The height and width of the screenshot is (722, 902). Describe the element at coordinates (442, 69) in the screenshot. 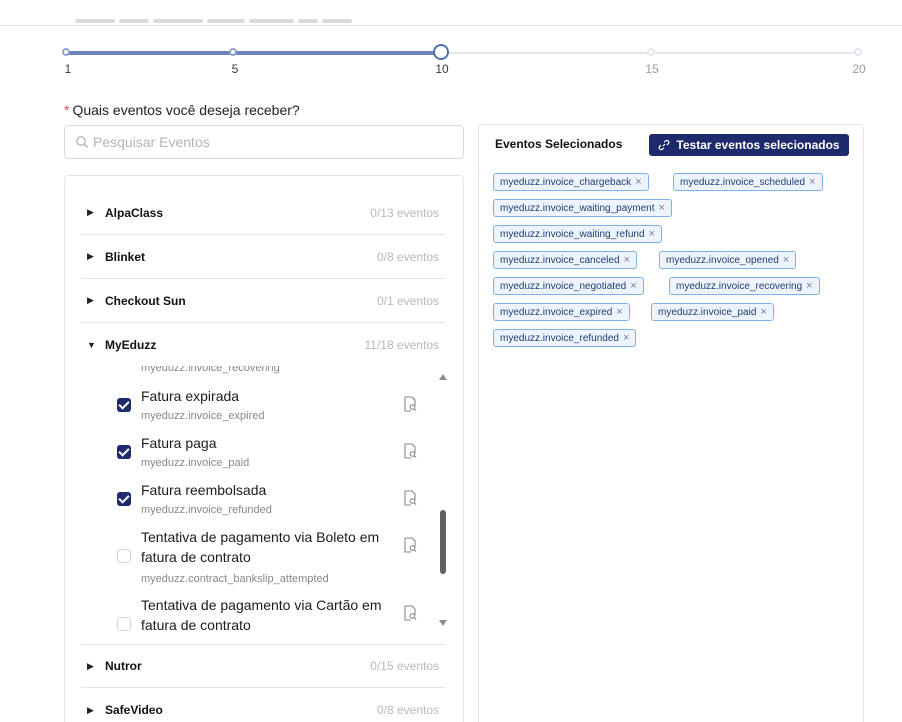

I see `slider-tick-10: 10` at that location.